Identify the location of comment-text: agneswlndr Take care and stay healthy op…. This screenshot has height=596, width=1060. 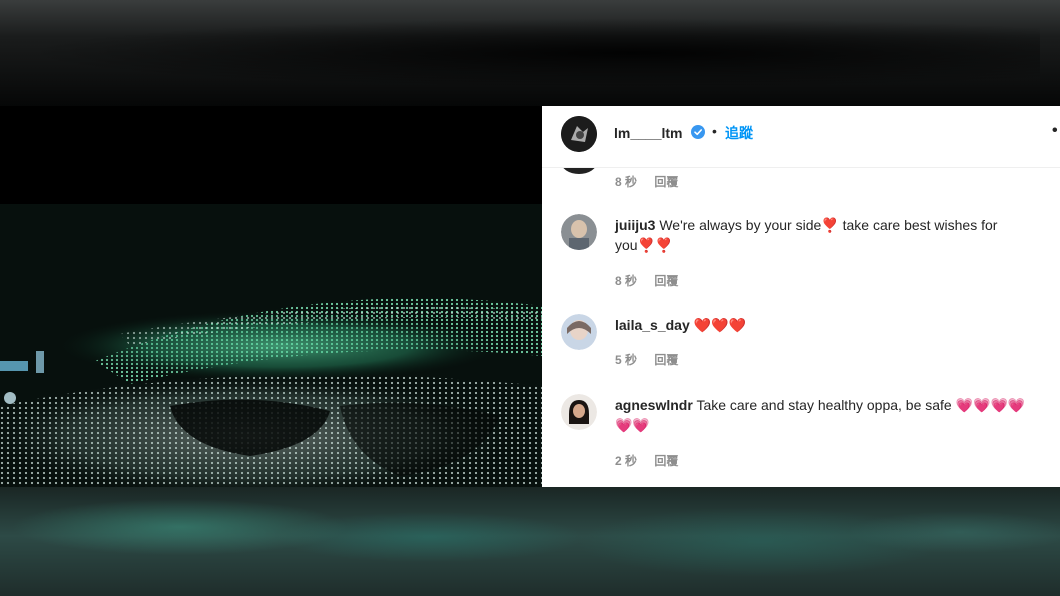
(825, 415).